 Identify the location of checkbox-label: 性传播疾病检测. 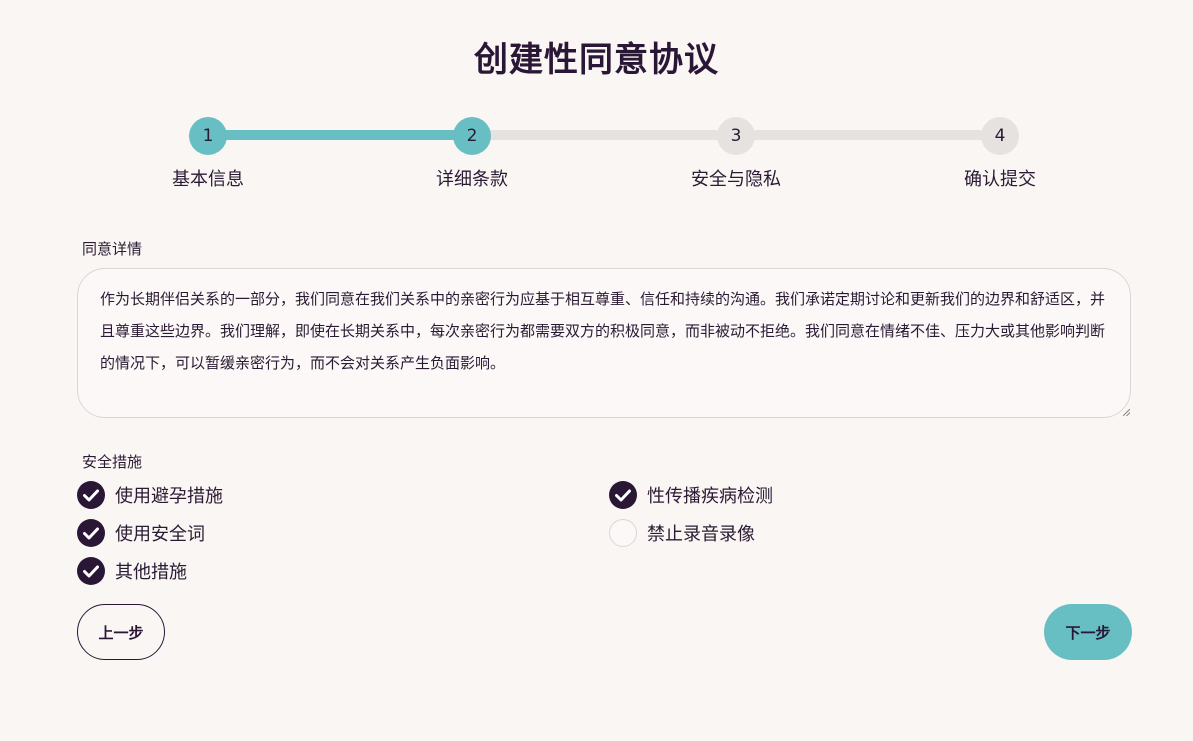
(710, 496).